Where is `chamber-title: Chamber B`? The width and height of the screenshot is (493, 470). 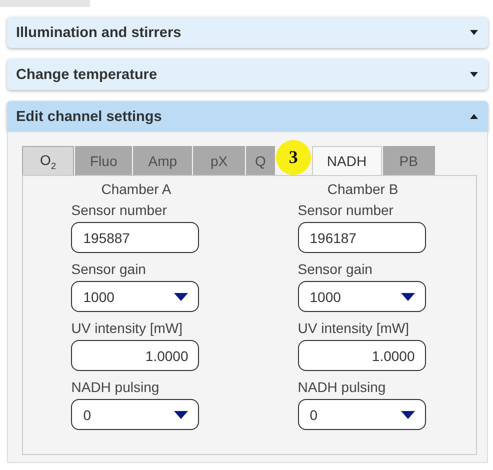
chamber-title: Chamber B is located at coordinates (363, 189).